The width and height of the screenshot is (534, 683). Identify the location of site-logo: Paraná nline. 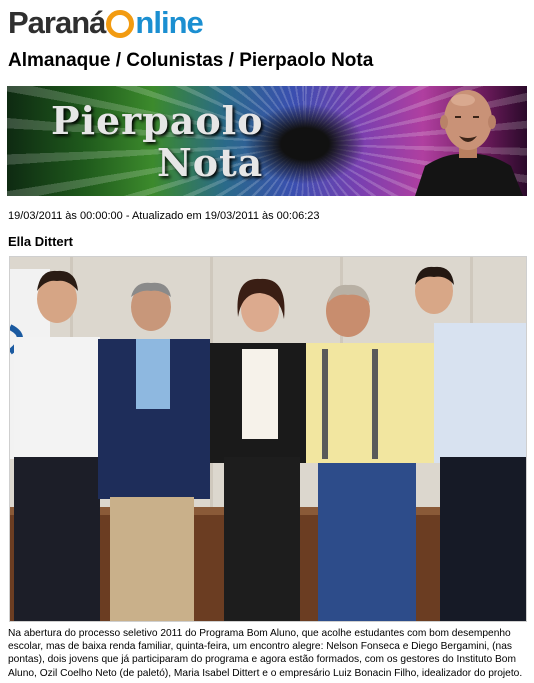
(106, 23).